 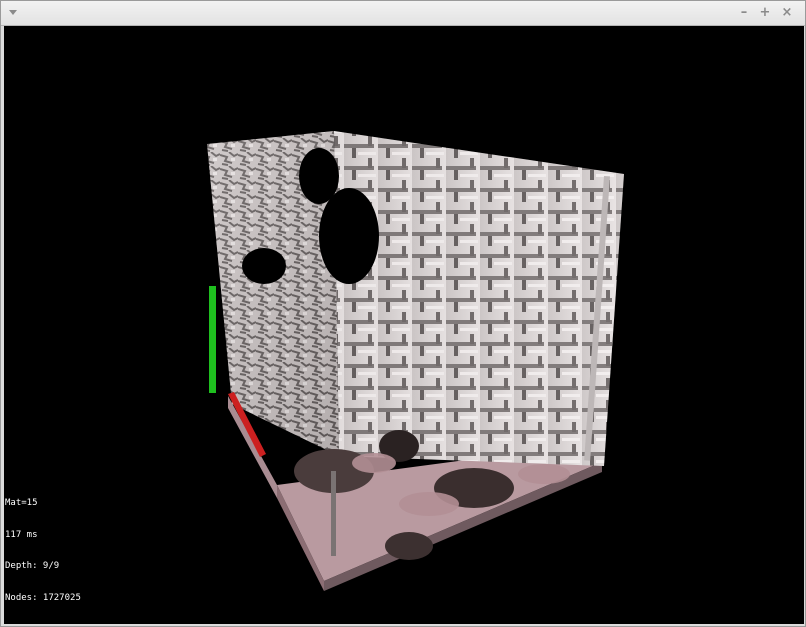 I want to click on minimize-button: –, so click(x=744, y=13).